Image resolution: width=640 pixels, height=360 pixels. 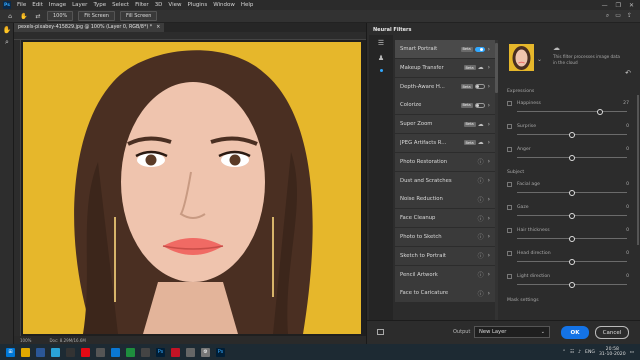 What do you see at coordinates (445, 180) in the screenshot?
I see `filter-item-dust-and-scratches: Dust and Scratches ⓘ ›` at bounding box center [445, 180].